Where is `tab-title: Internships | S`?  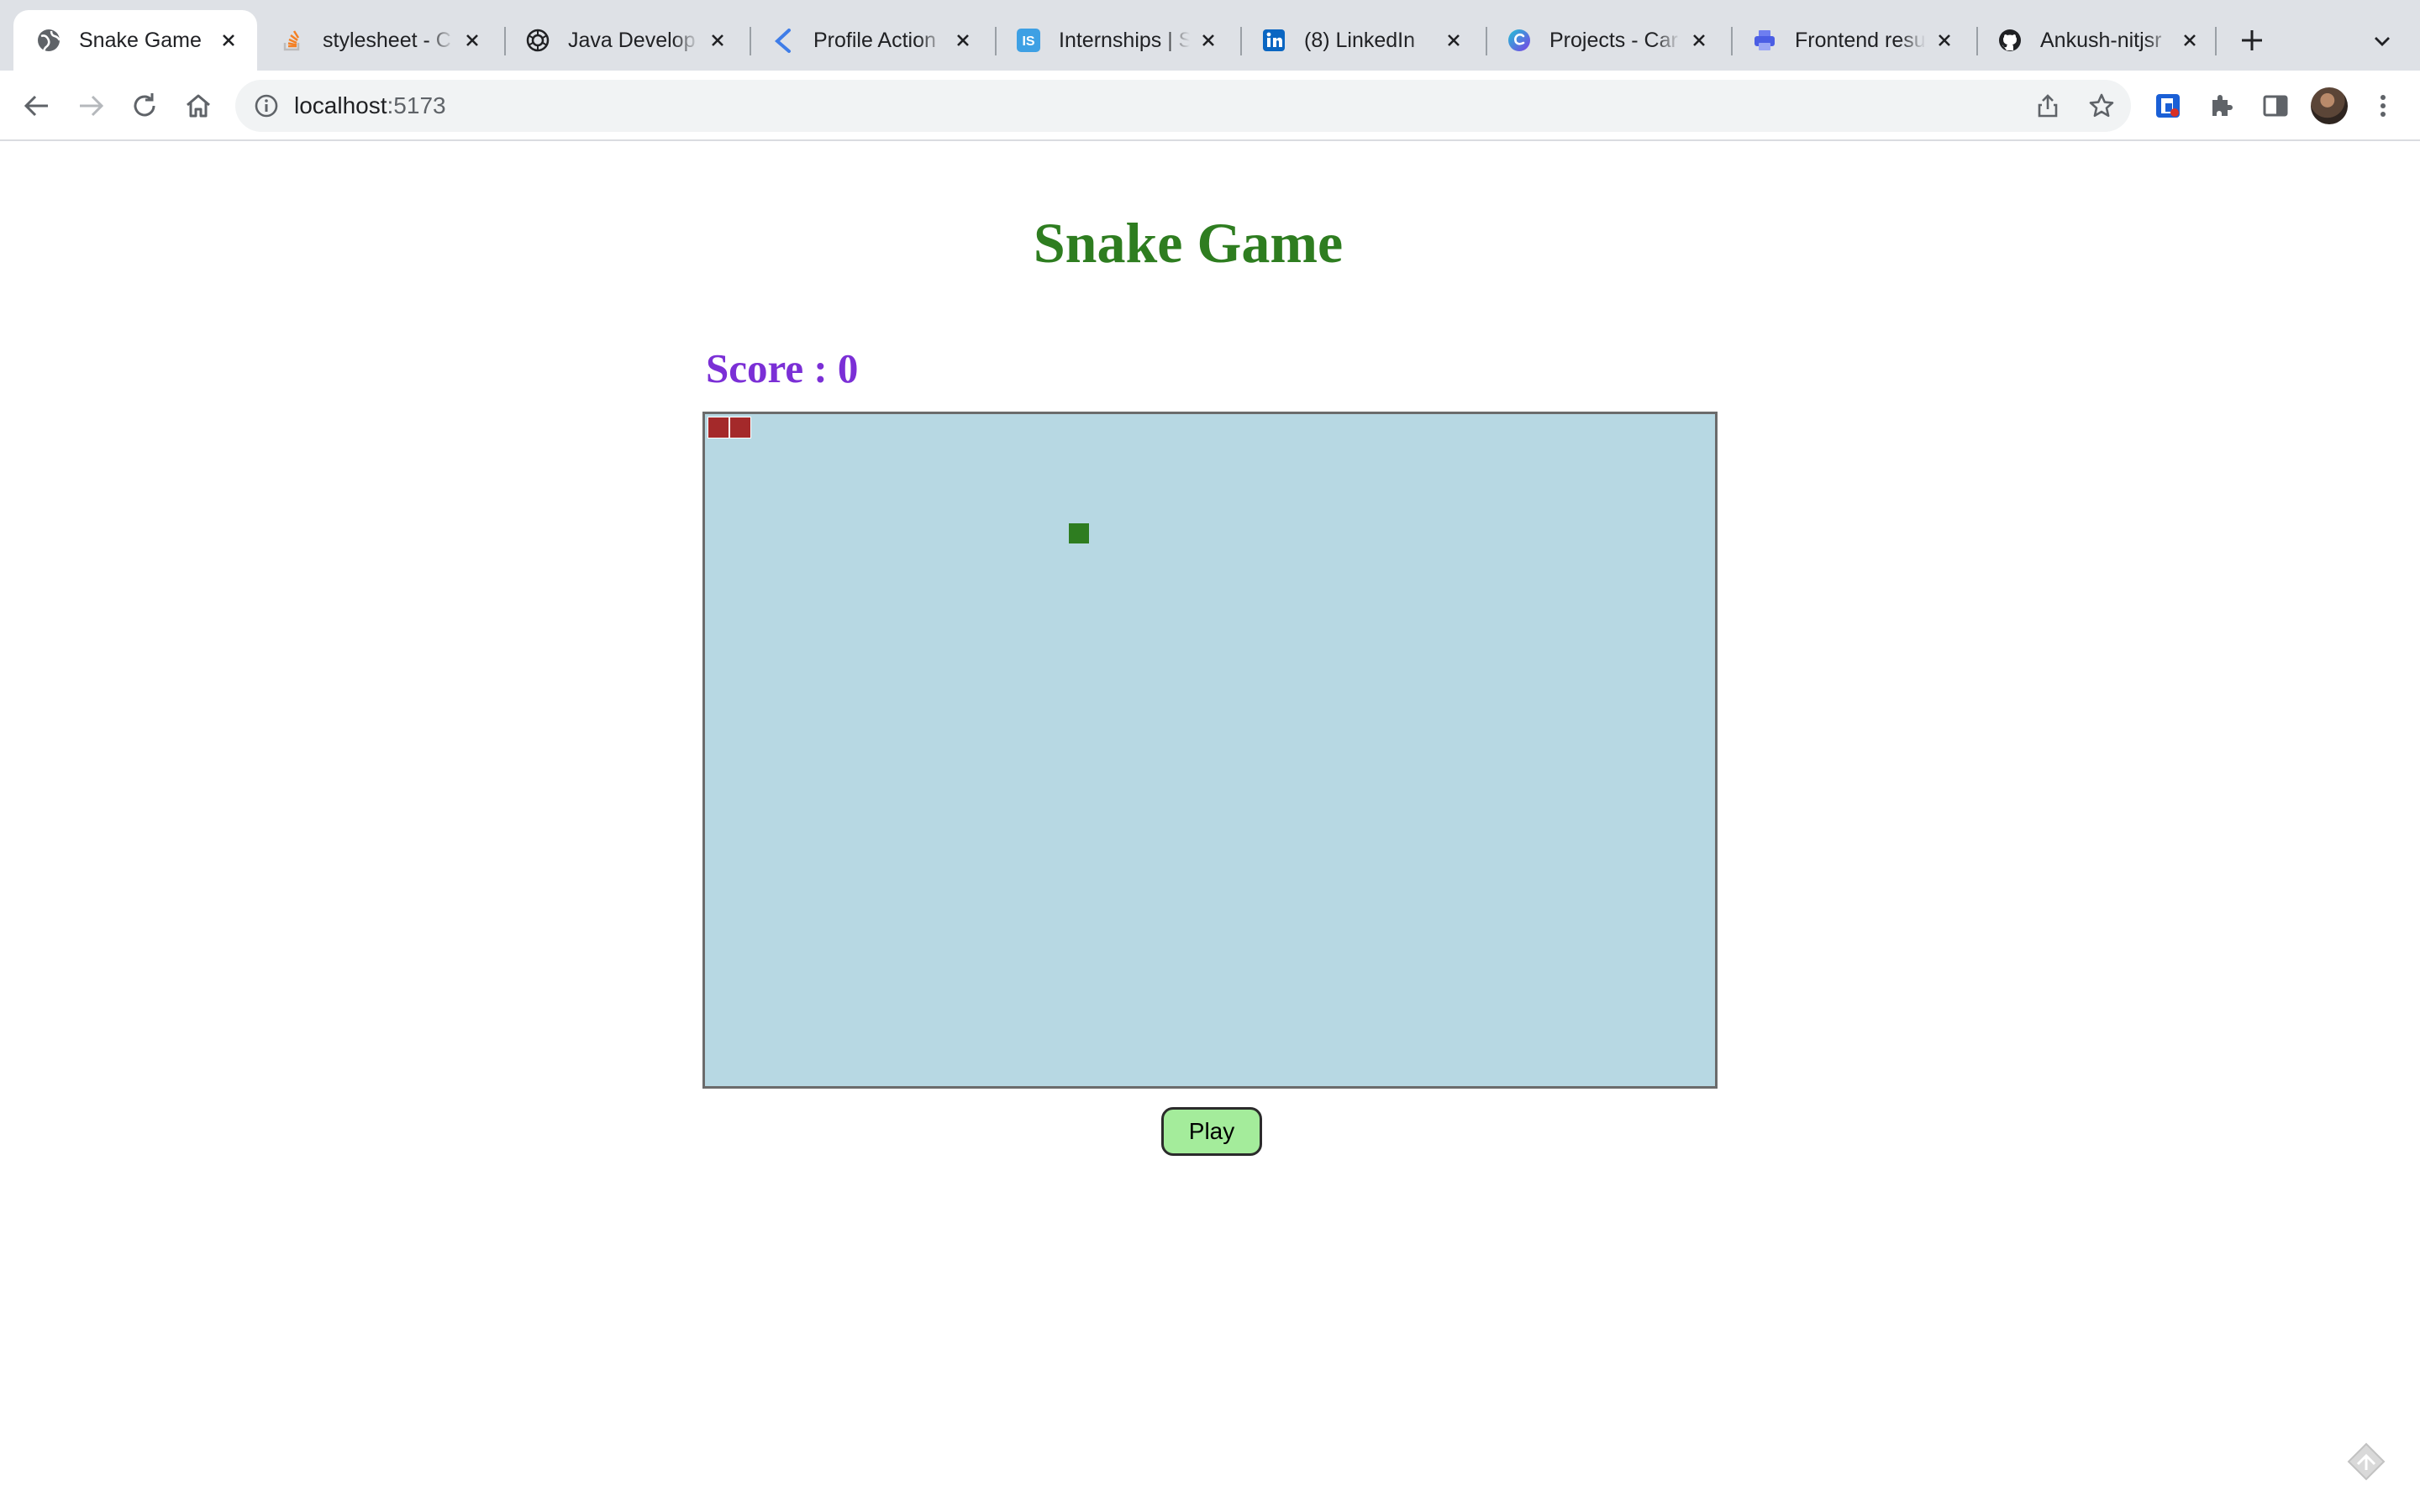
tab-title: Internships | S is located at coordinates (1124, 40).